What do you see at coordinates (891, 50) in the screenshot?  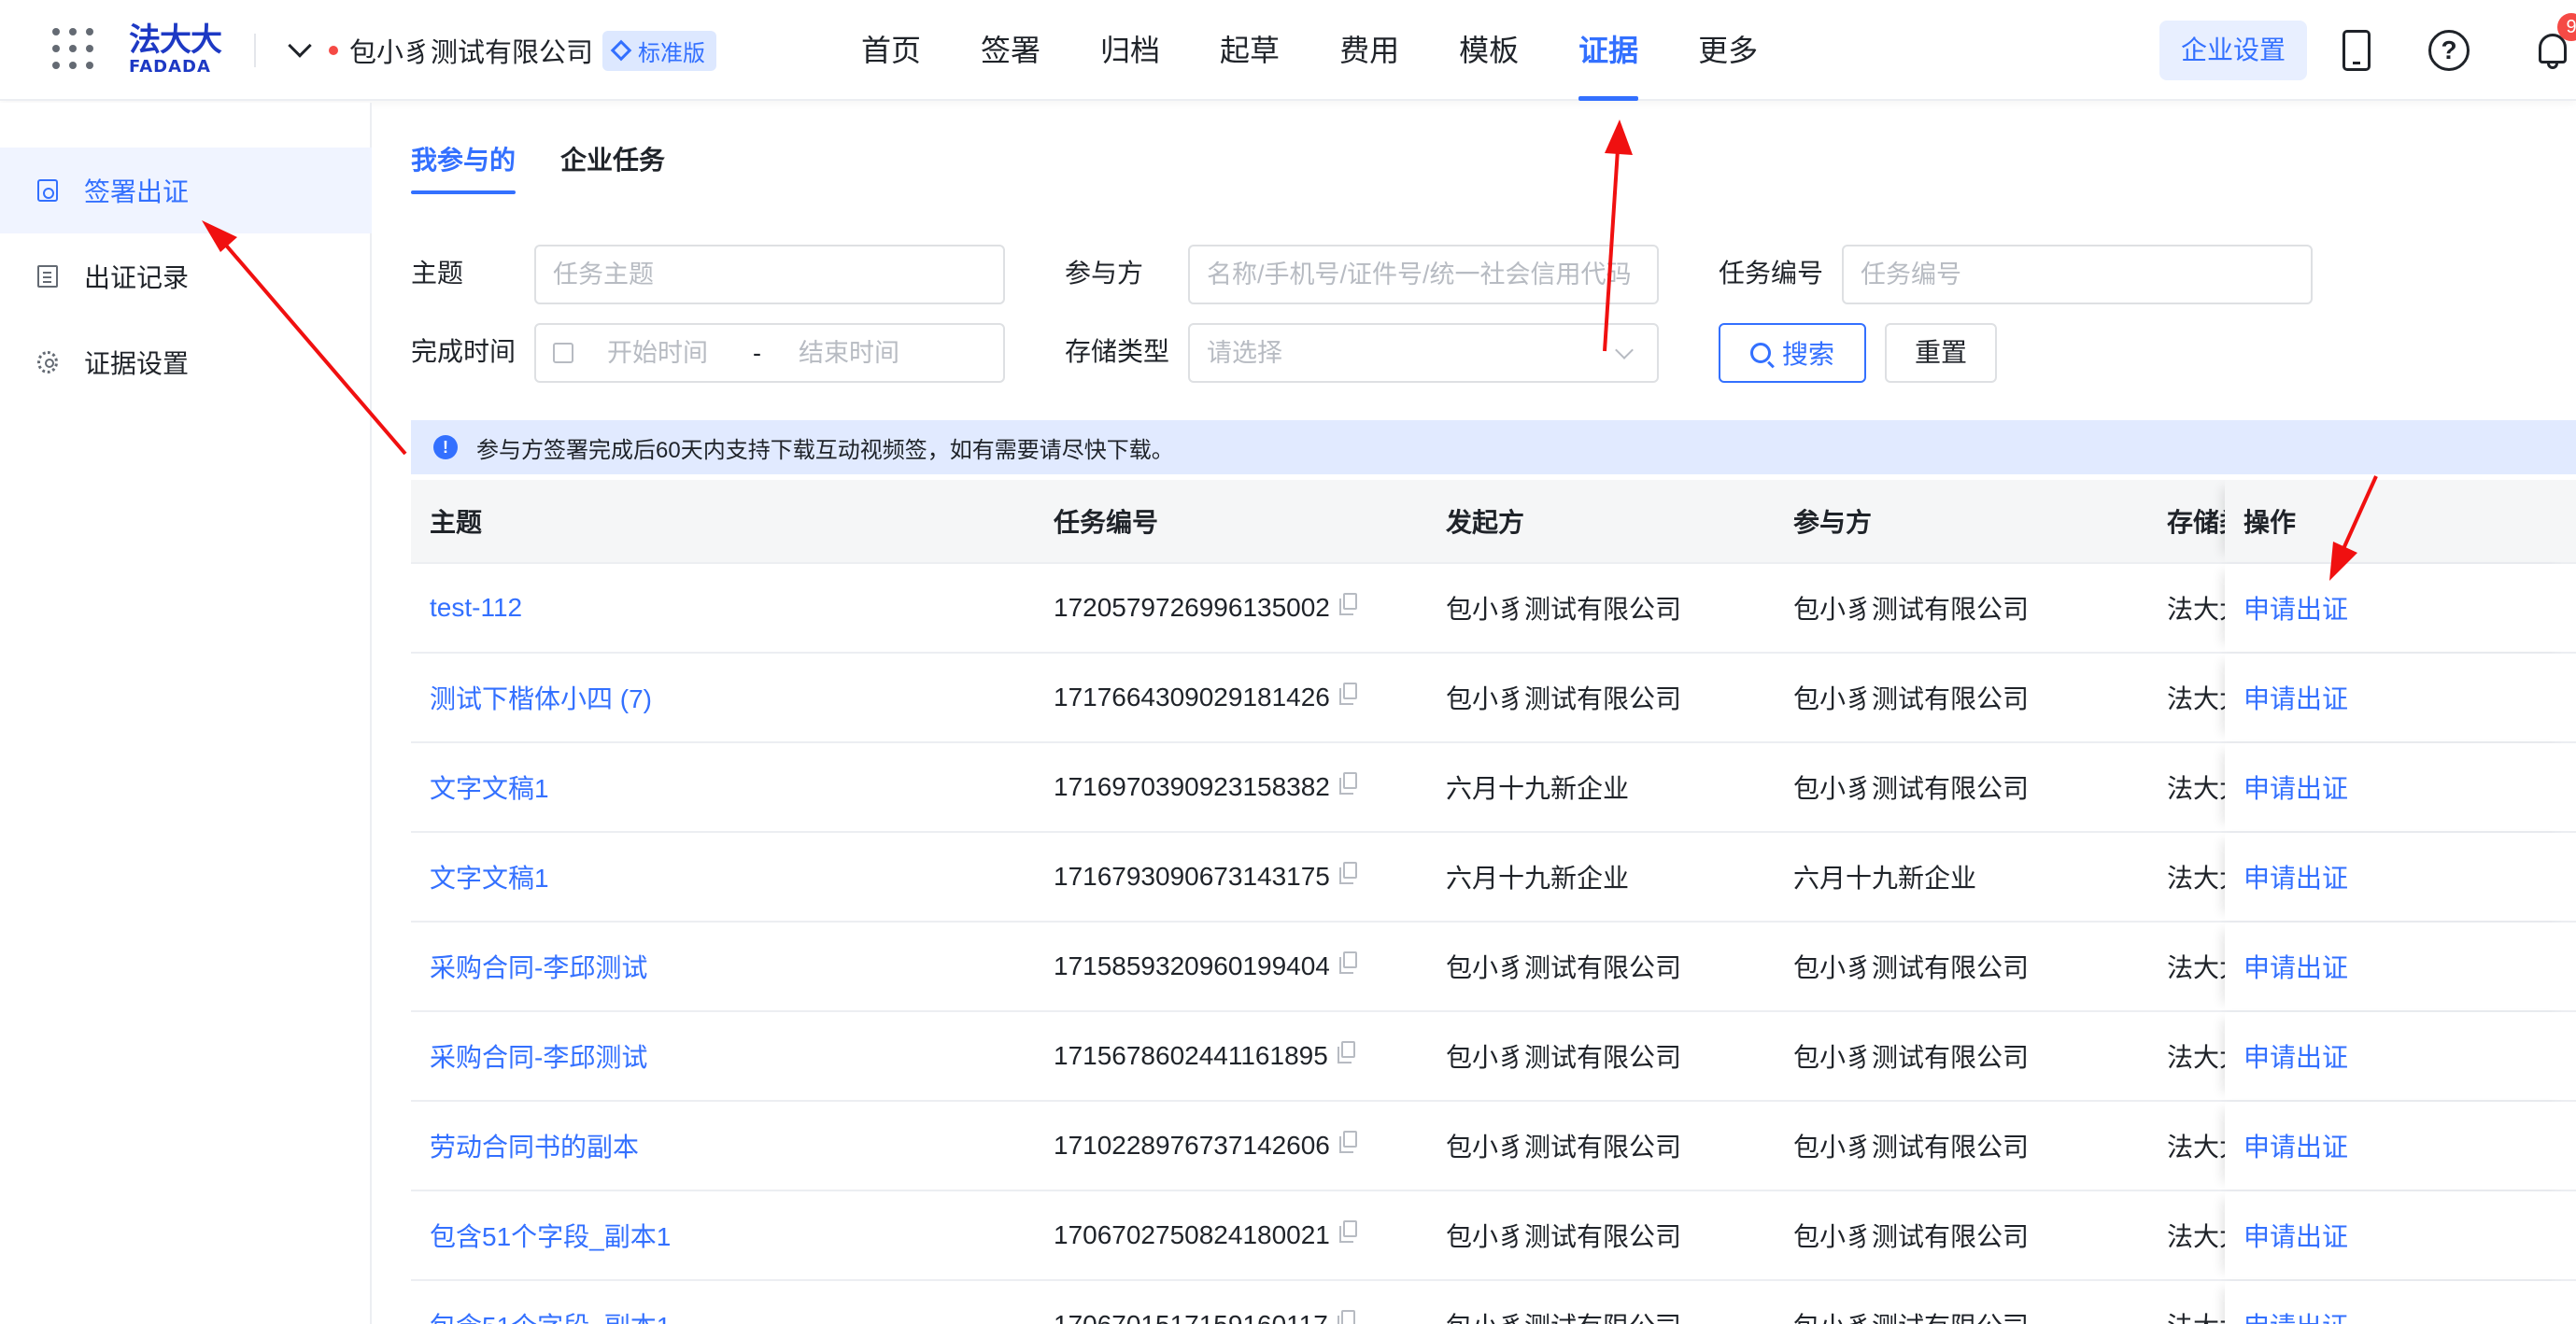 I see `nav-home: 首页` at bounding box center [891, 50].